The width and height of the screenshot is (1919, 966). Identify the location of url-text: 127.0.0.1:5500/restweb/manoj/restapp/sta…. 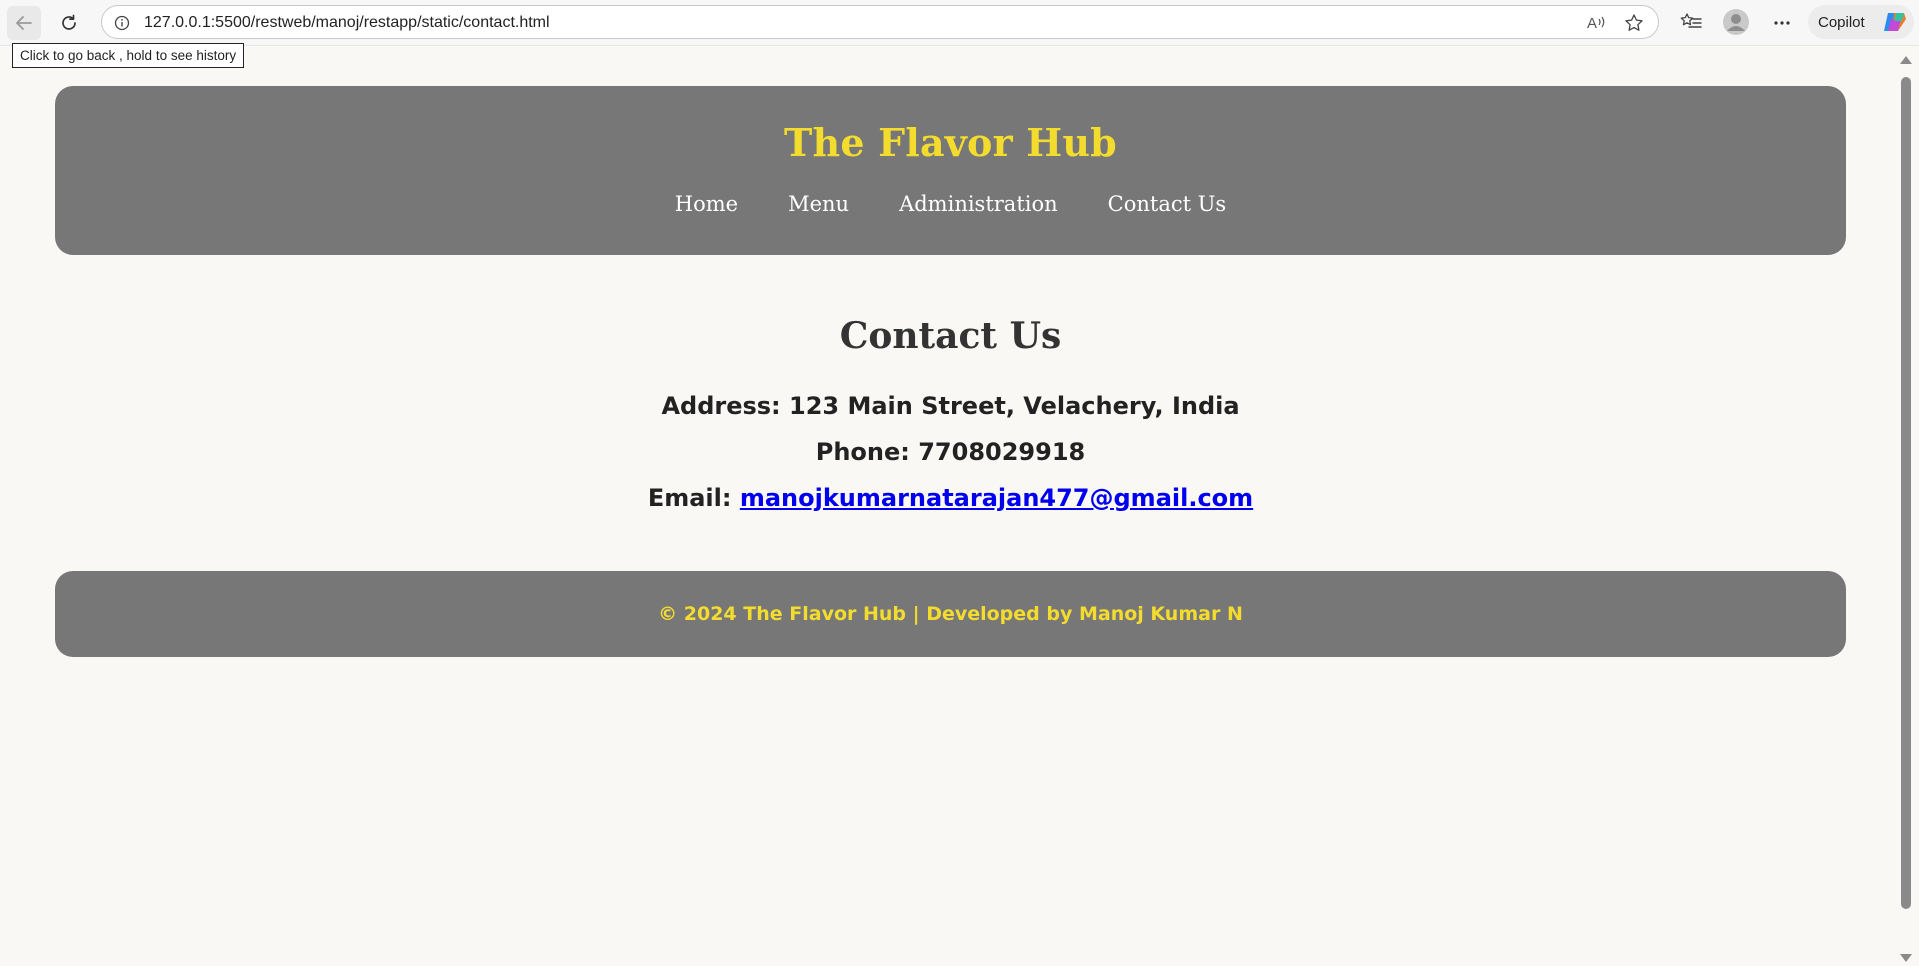
(347, 23).